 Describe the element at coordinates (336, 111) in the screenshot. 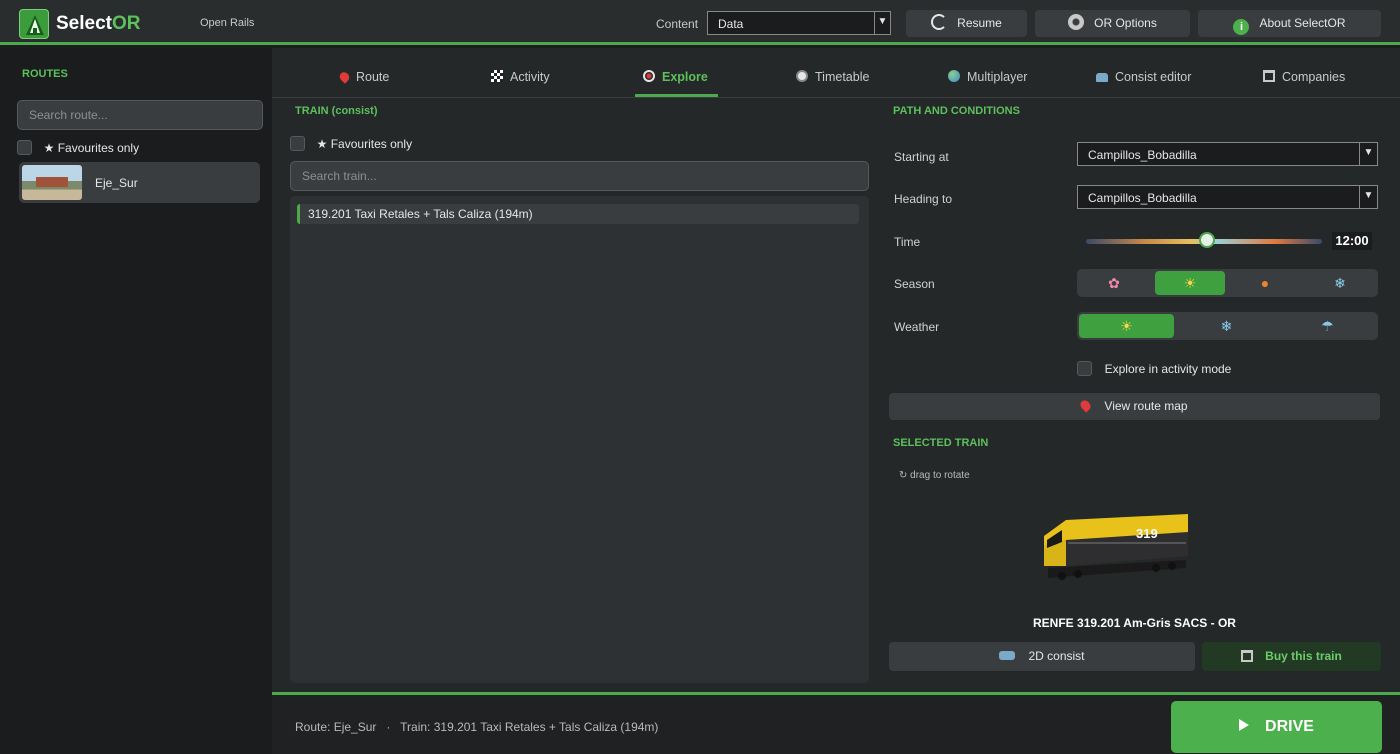

I see `train-title: TRAIN (consist)` at that location.